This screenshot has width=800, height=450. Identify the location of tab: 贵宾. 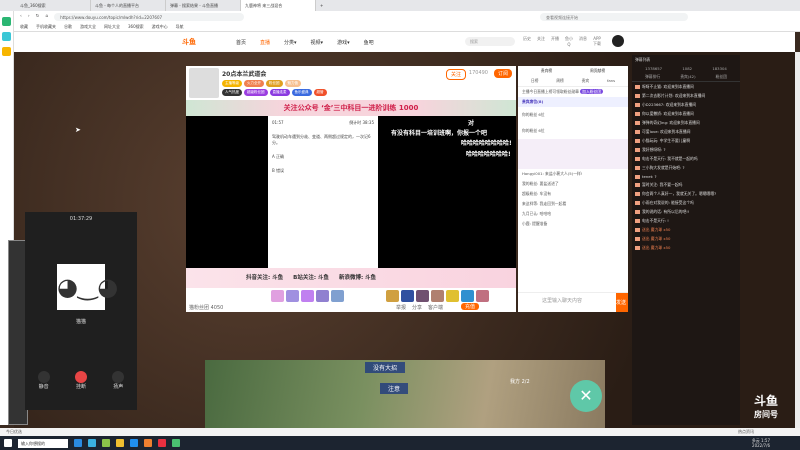
(586, 81).